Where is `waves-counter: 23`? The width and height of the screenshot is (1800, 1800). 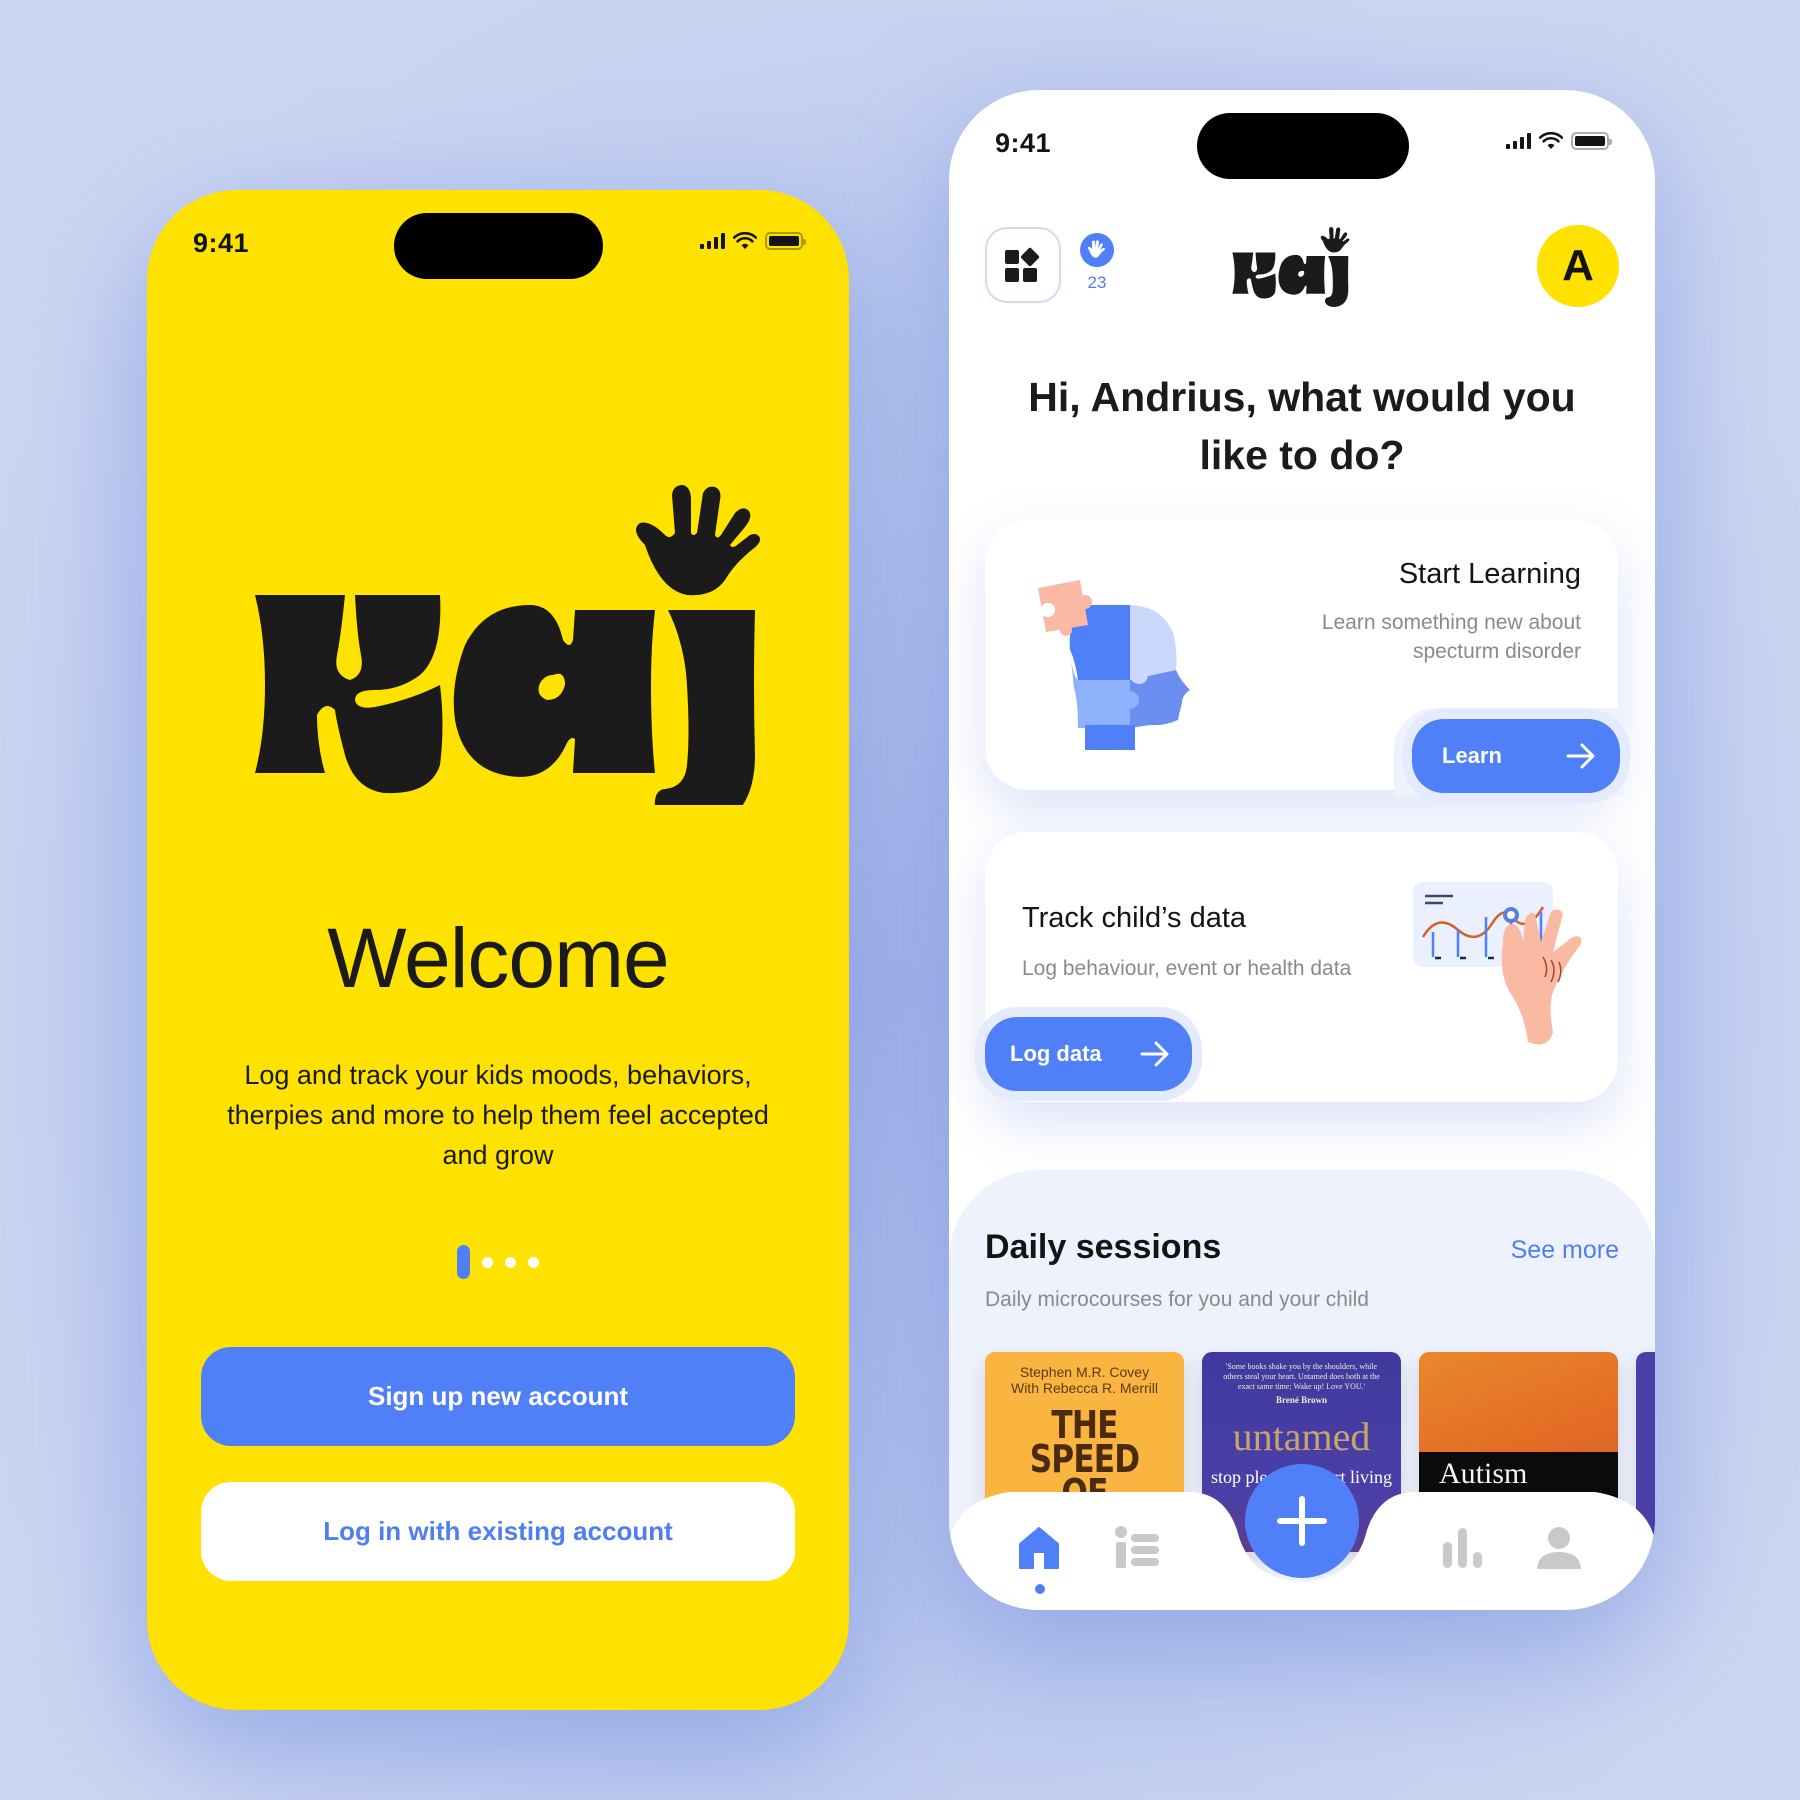 waves-counter: 23 is located at coordinates (1097, 263).